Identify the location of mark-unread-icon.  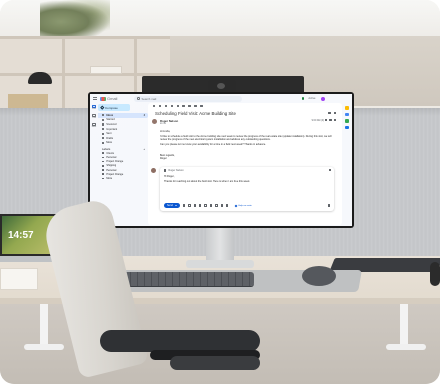
(177, 106).